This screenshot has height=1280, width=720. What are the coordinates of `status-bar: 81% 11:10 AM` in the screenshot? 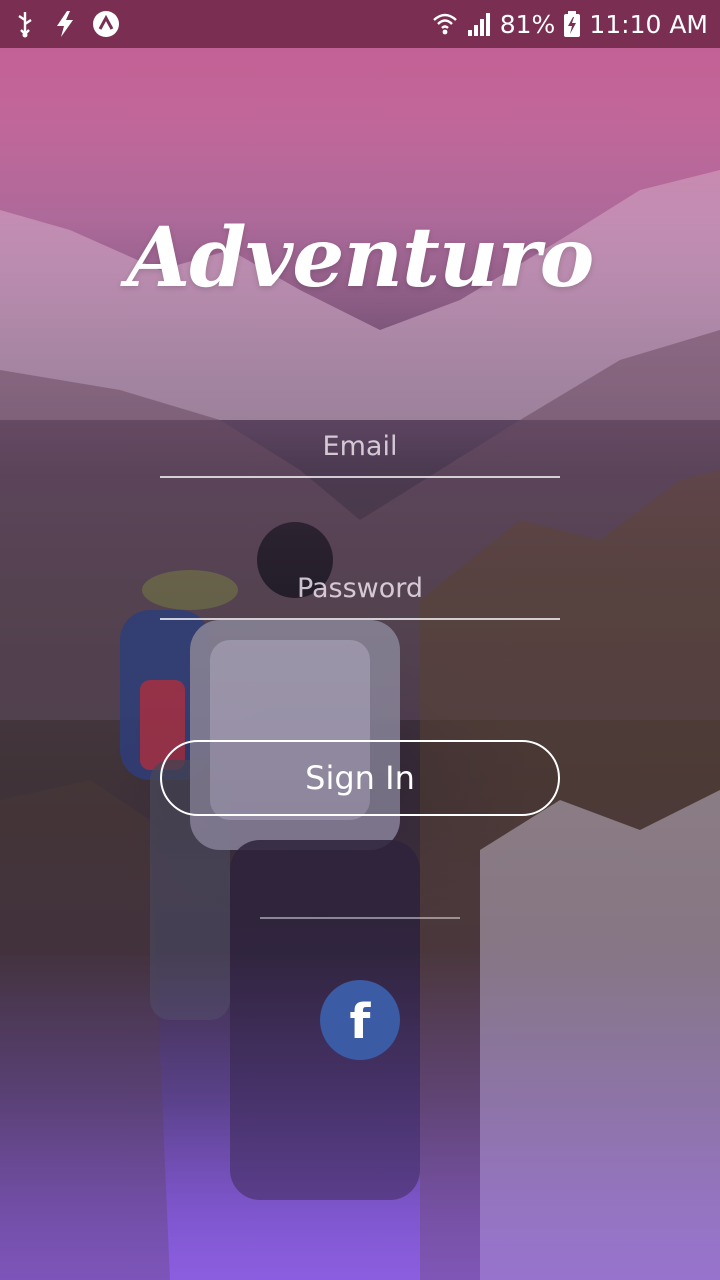 It's located at (360, 24).